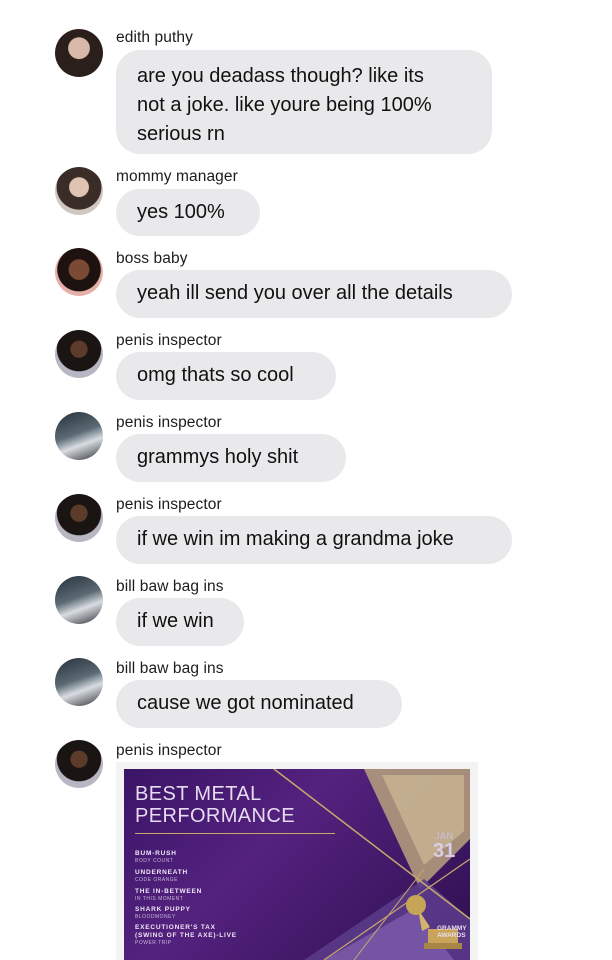 Image resolution: width=612 pixels, height=960 pixels. Describe the element at coordinates (169, 891) in the screenshot. I see `nominee-name: THE IN-BETWEEN` at that location.